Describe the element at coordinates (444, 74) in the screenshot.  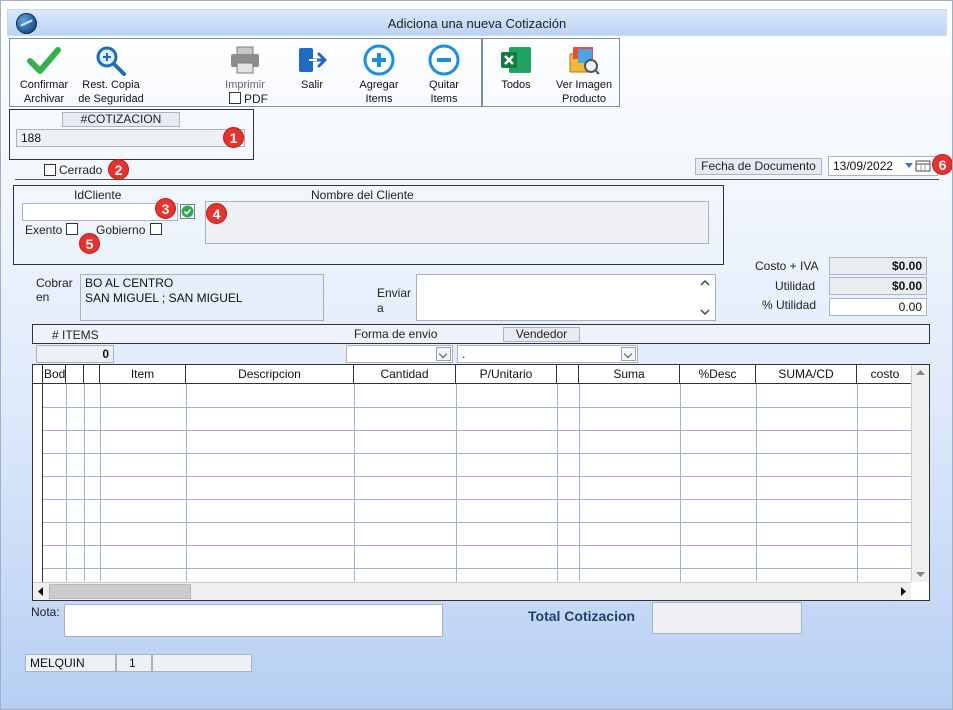
I see `remove-items-button: Quitar Items` at that location.